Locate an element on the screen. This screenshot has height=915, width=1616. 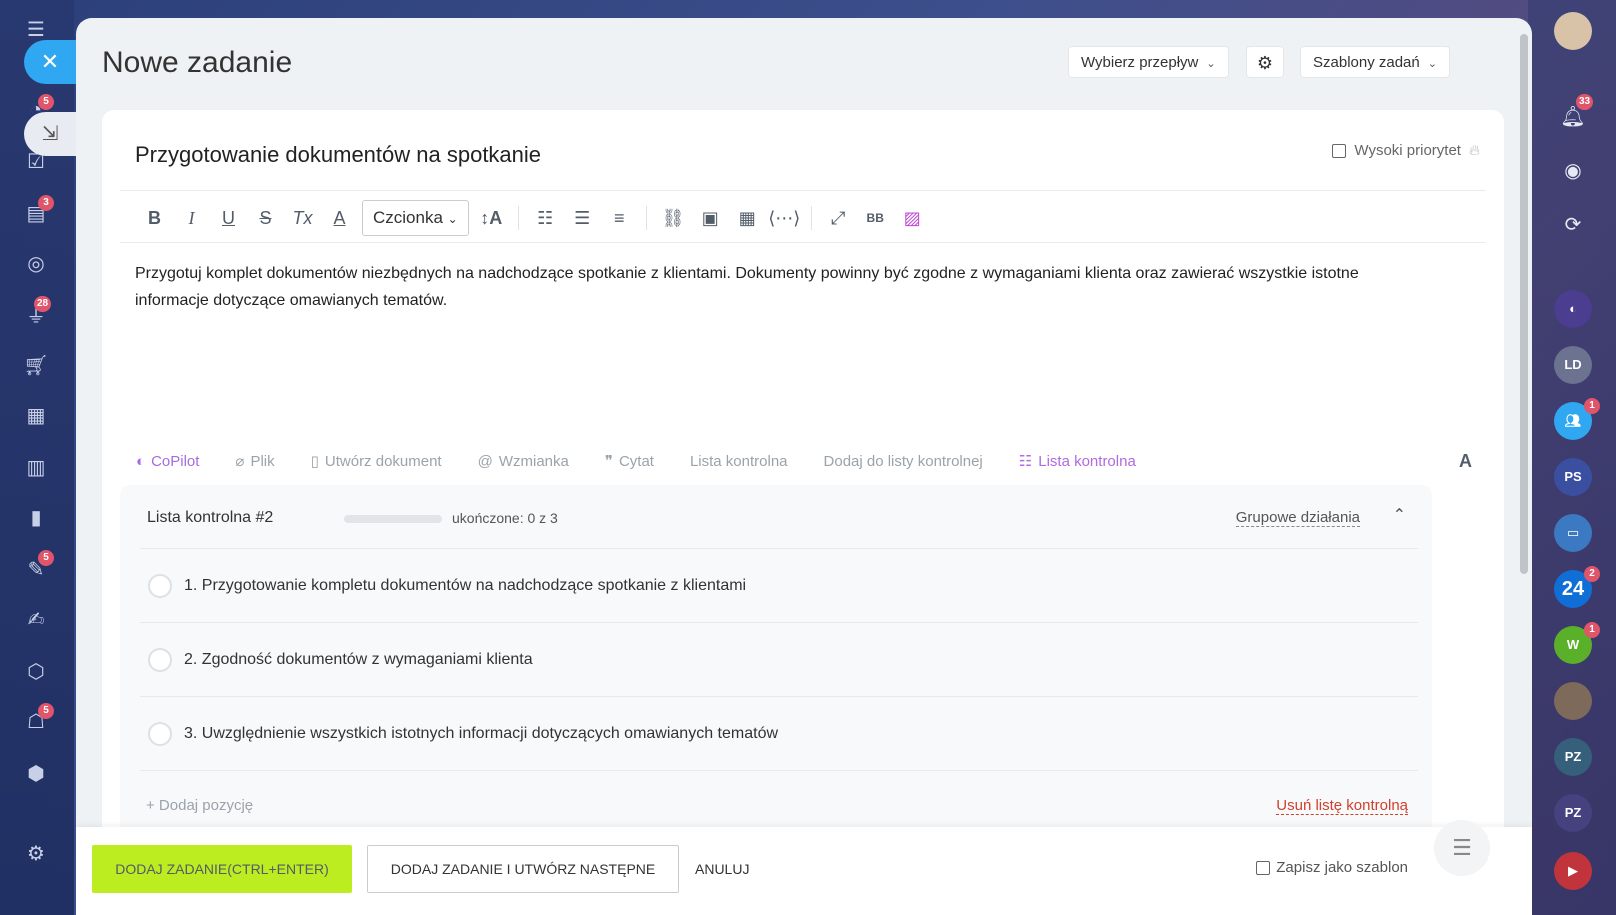
chat-avatar: ▭ is located at coordinates (1573, 533).